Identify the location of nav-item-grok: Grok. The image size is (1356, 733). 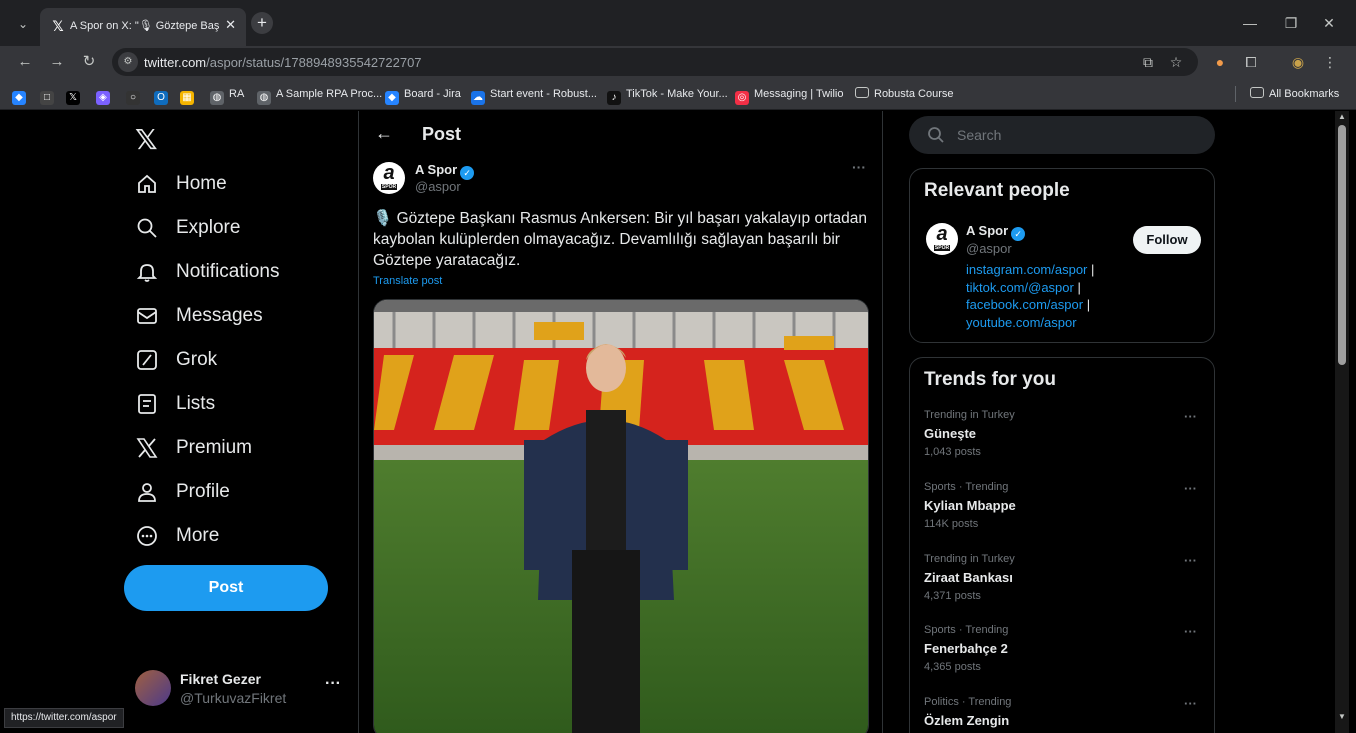
(176, 360).